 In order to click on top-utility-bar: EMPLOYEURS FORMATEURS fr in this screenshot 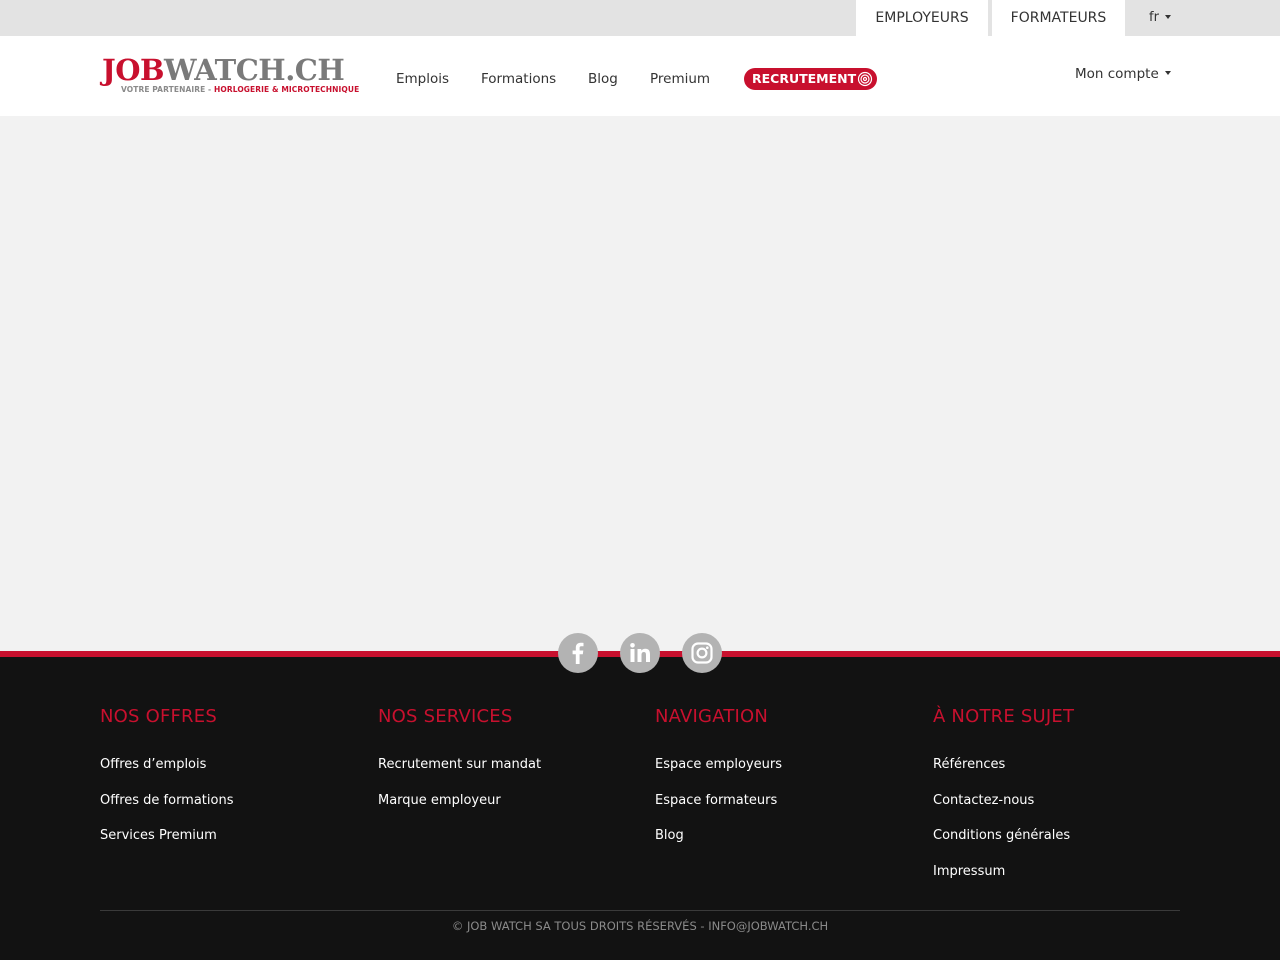, I will do `click(640, 18)`.